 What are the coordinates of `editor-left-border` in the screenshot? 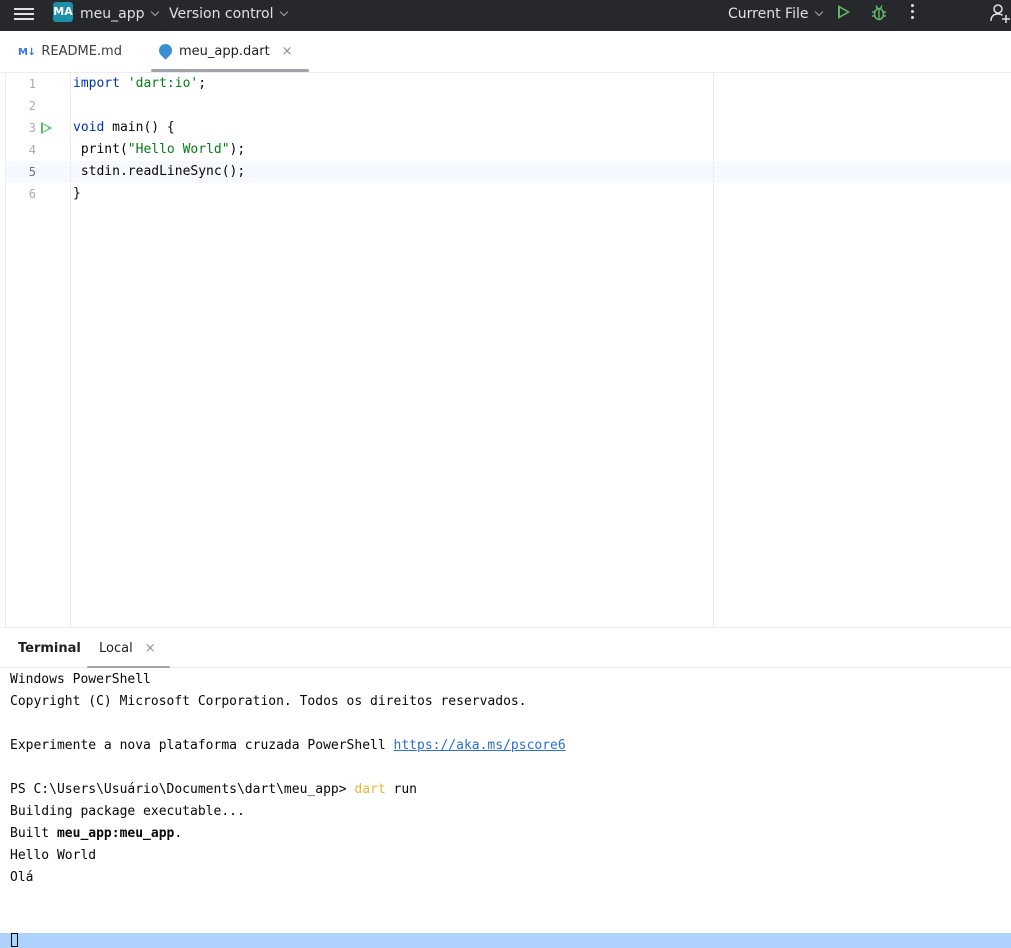 It's located at (5, 350).